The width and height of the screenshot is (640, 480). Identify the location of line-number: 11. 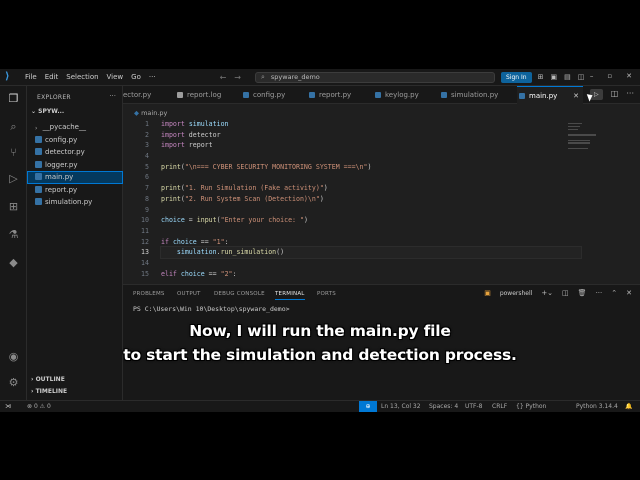
(145, 230).